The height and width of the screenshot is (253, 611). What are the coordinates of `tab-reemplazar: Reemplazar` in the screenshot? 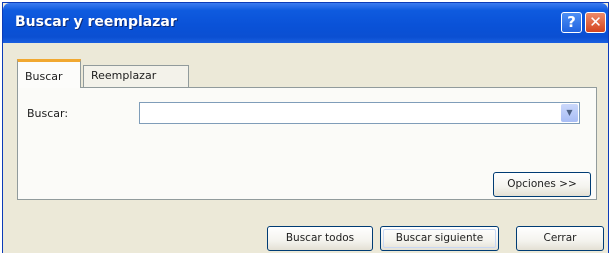 It's located at (136, 76).